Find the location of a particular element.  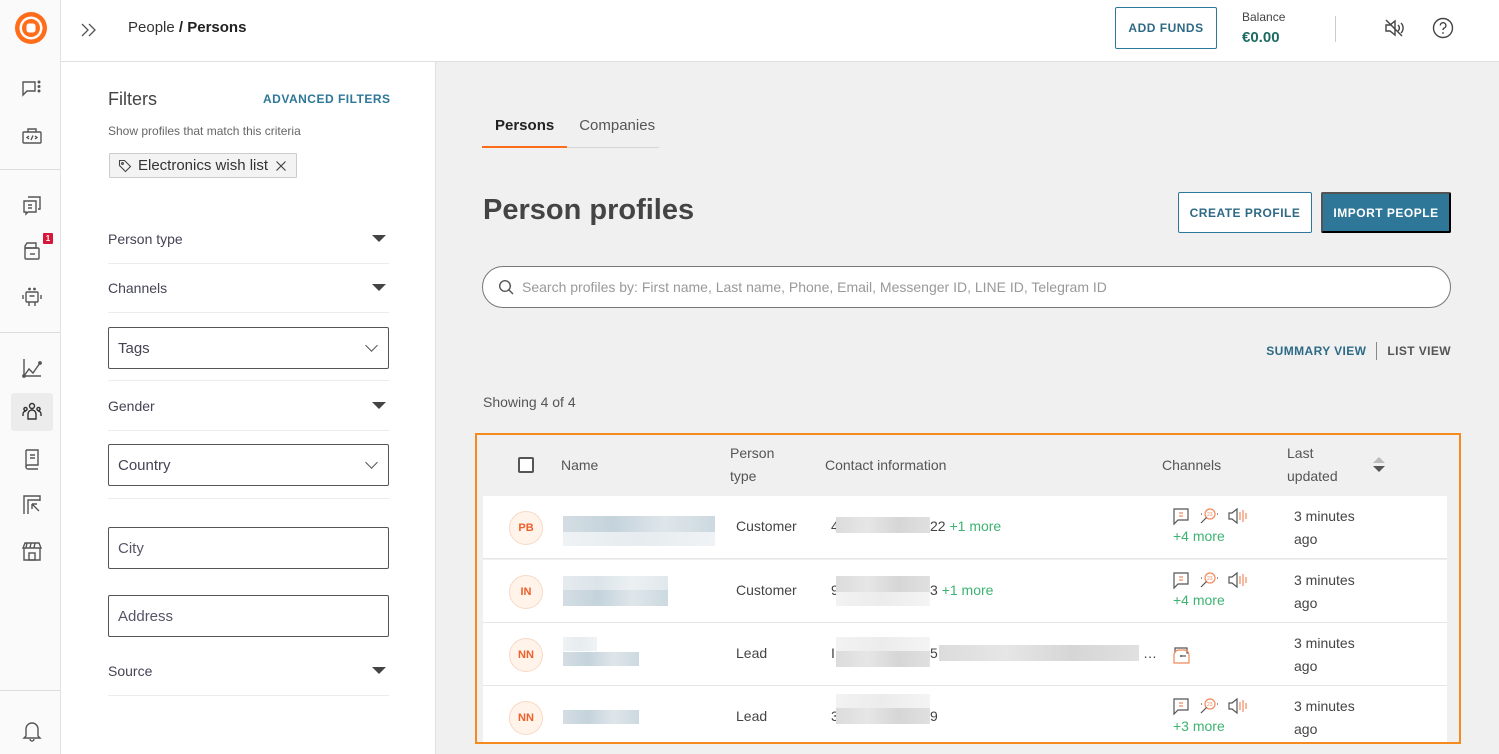

topbar-divider is located at coordinates (1335, 29).